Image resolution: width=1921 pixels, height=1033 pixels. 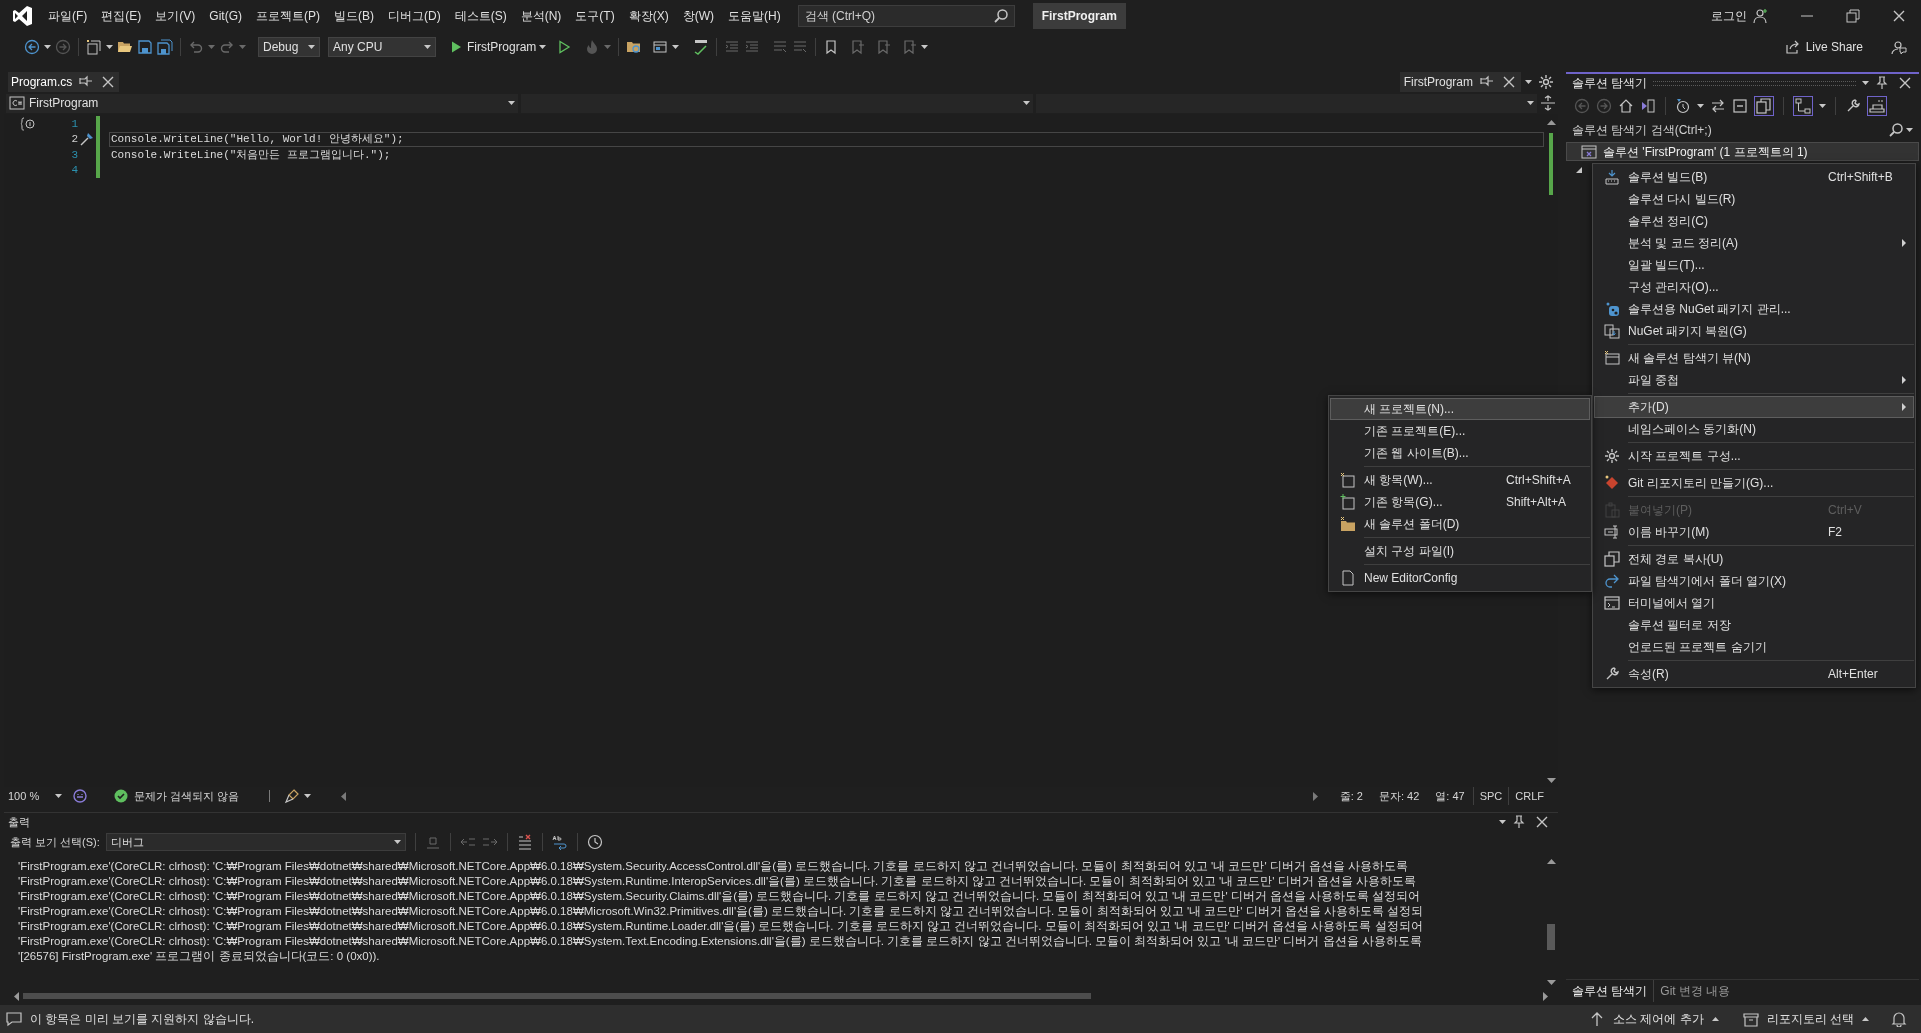 What do you see at coordinates (1551, 937) in the screenshot?
I see `scroll-thumb` at bounding box center [1551, 937].